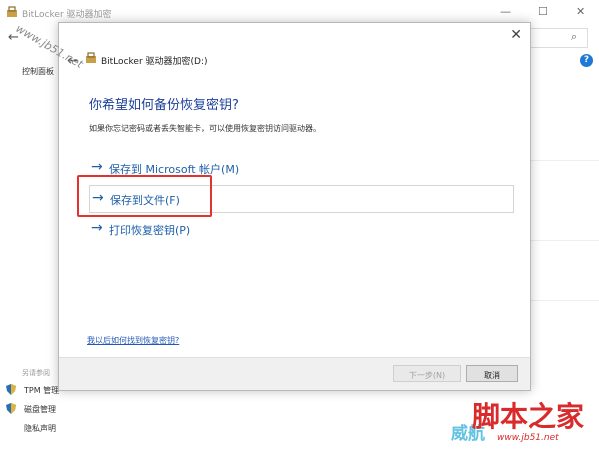 This screenshot has height=453, width=599. I want to click on cancel-button: 取消, so click(492, 373).